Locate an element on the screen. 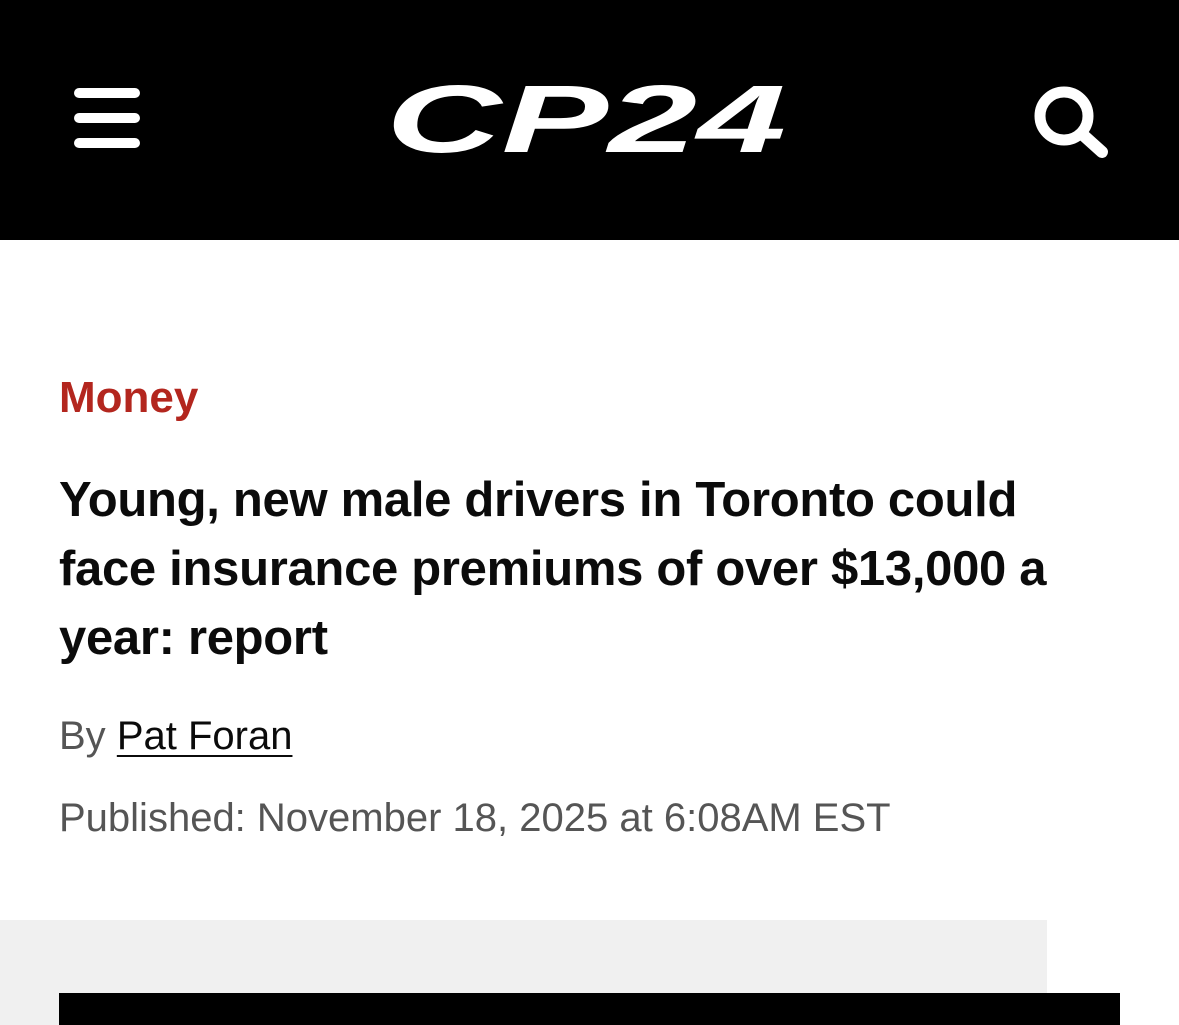 This screenshot has width=1179, height=1025. category-link: Money is located at coordinates (128, 398).